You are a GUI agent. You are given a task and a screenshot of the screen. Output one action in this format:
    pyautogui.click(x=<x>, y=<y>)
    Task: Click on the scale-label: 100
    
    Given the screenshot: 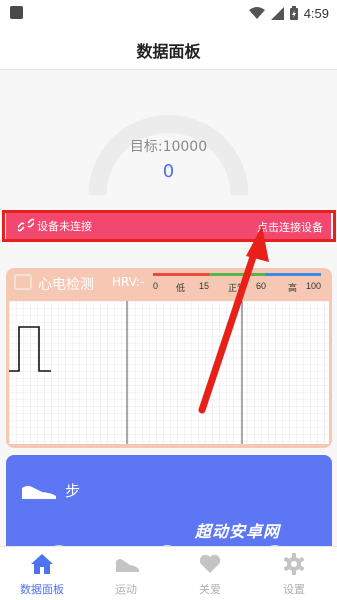 What is the action you would take?
    pyautogui.click(x=314, y=286)
    